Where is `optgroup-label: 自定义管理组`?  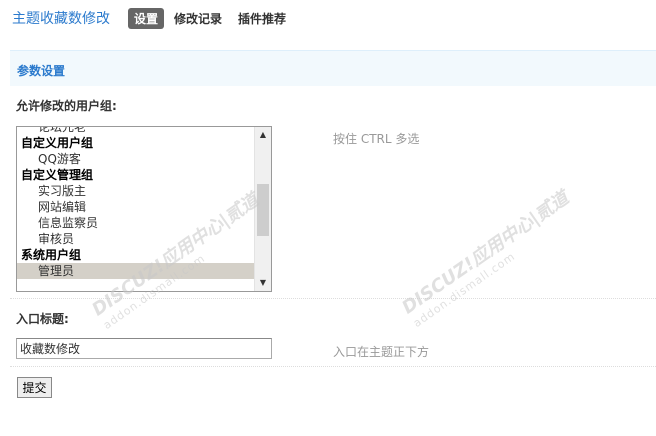
optgroup-label: 自定义管理组 is located at coordinates (57, 175).